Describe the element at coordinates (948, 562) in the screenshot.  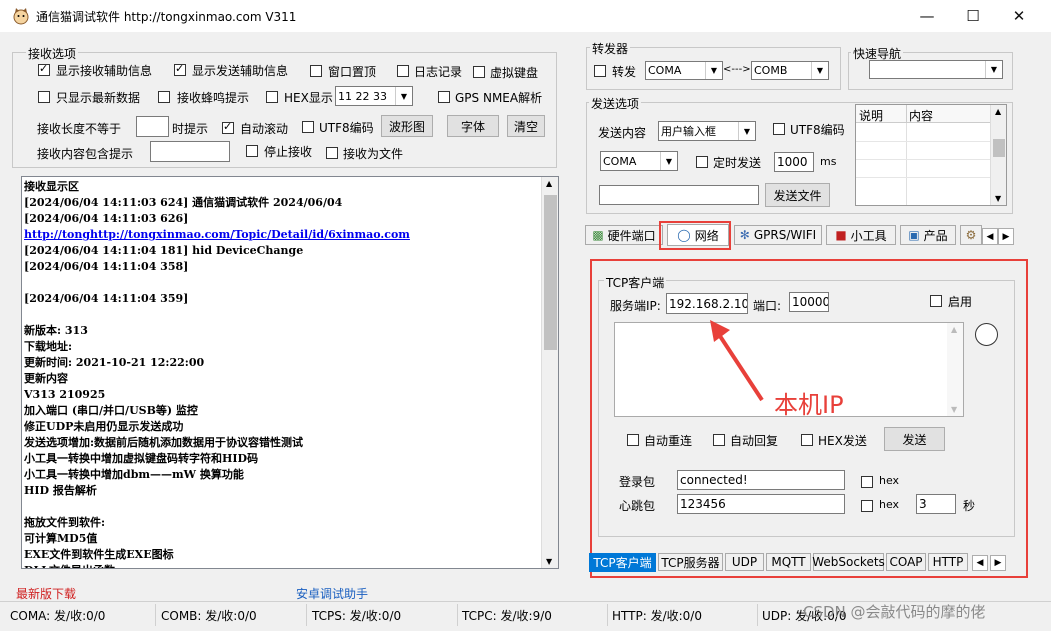
I see `subtab-http: HTTP` at that location.